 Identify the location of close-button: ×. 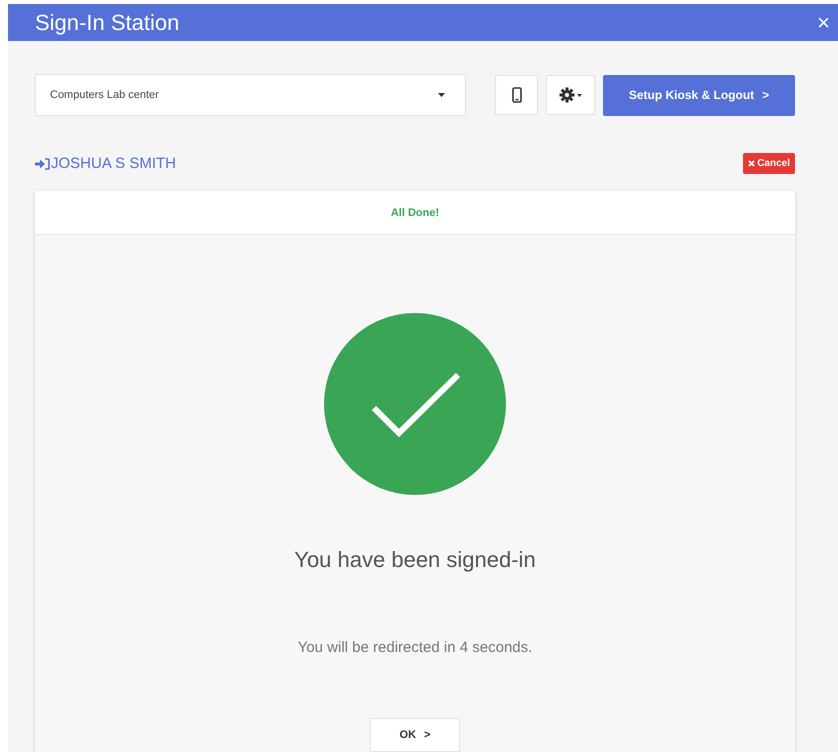
(823, 23).